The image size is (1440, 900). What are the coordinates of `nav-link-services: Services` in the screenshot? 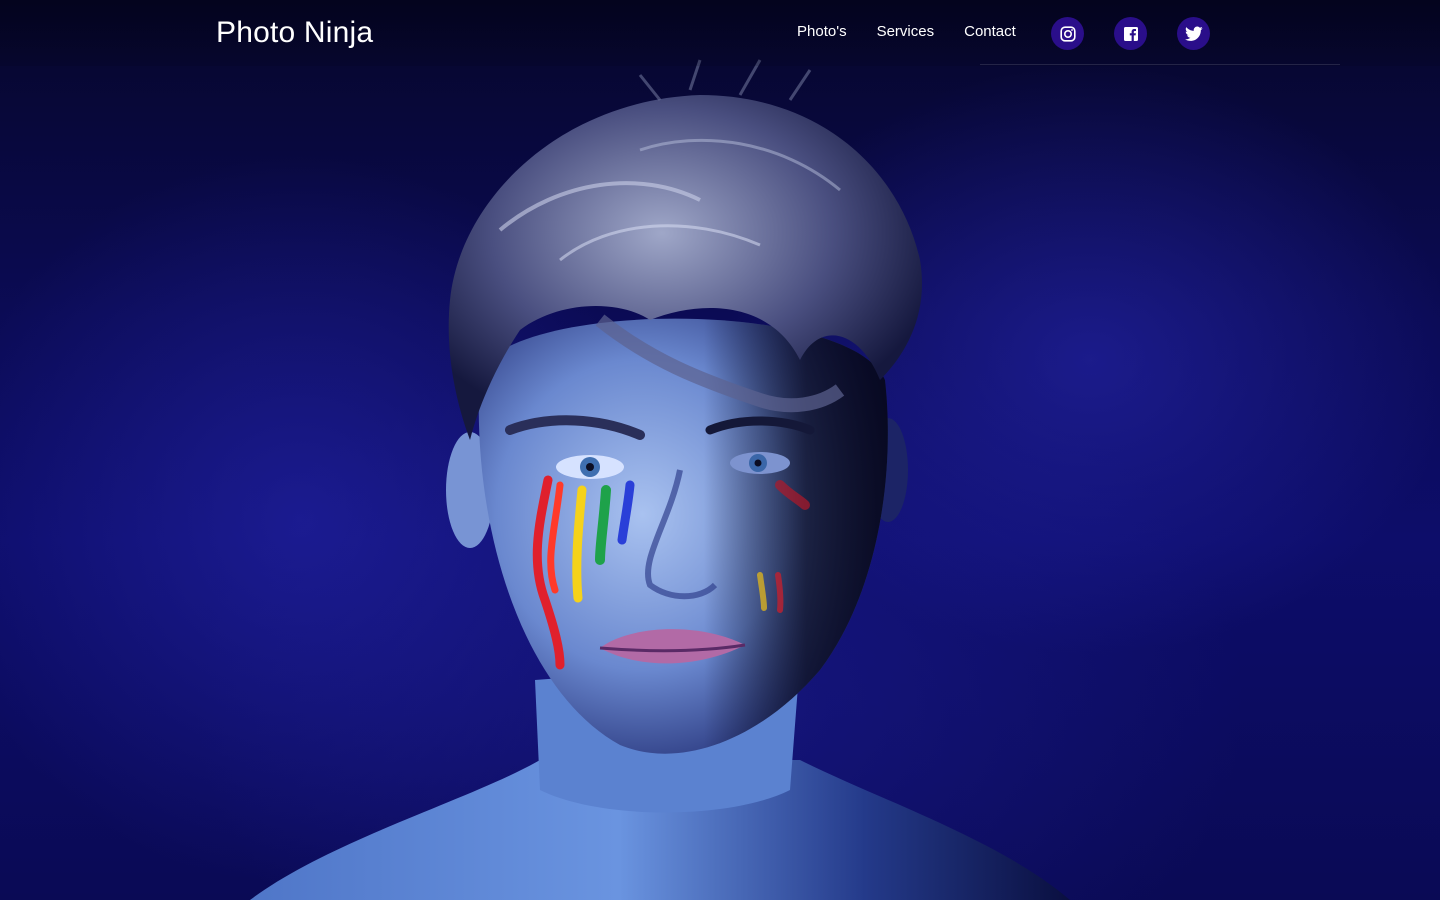 It's located at (906, 32).